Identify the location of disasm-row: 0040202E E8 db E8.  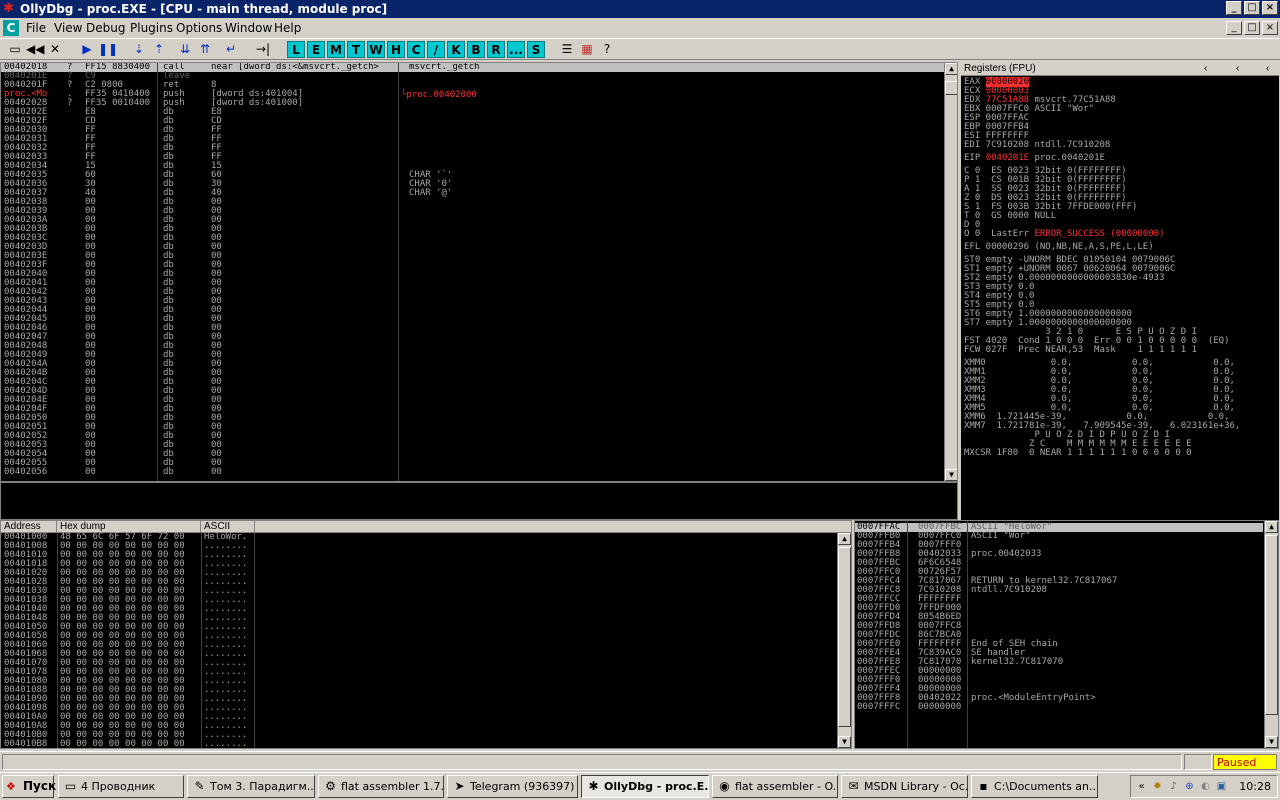
(479, 112).